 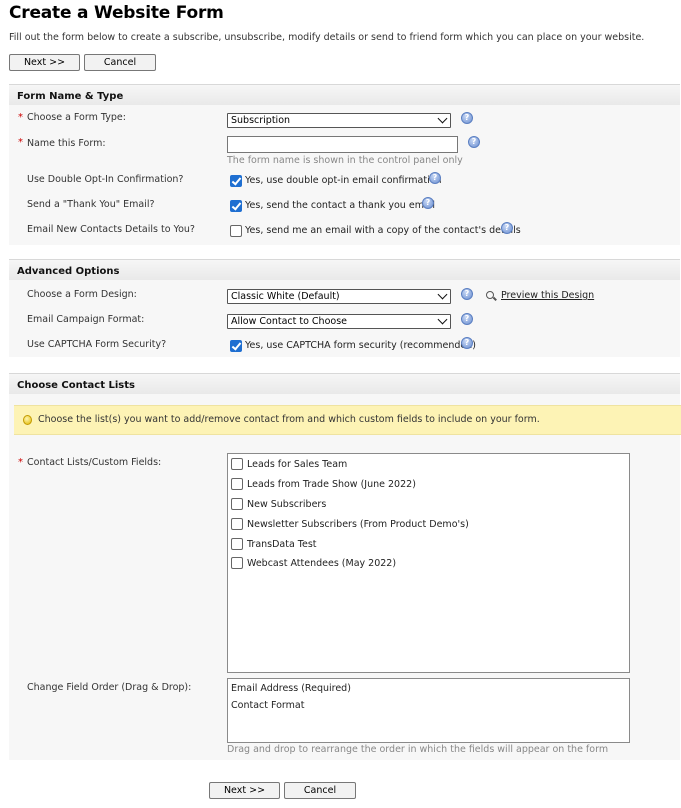 What do you see at coordinates (236, 206) in the screenshot?
I see `thank-you-checkbox` at bounding box center [236, 206].